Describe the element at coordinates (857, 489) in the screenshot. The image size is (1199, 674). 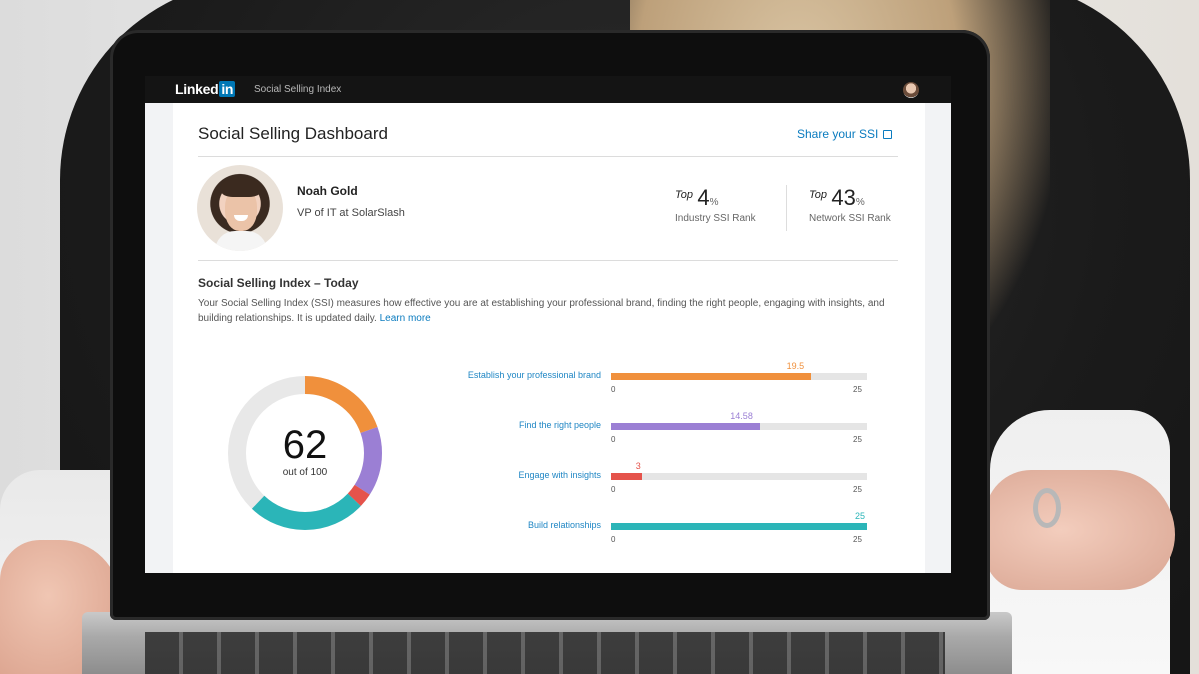
I see `bar-axis-max-insights: 25` at that location.